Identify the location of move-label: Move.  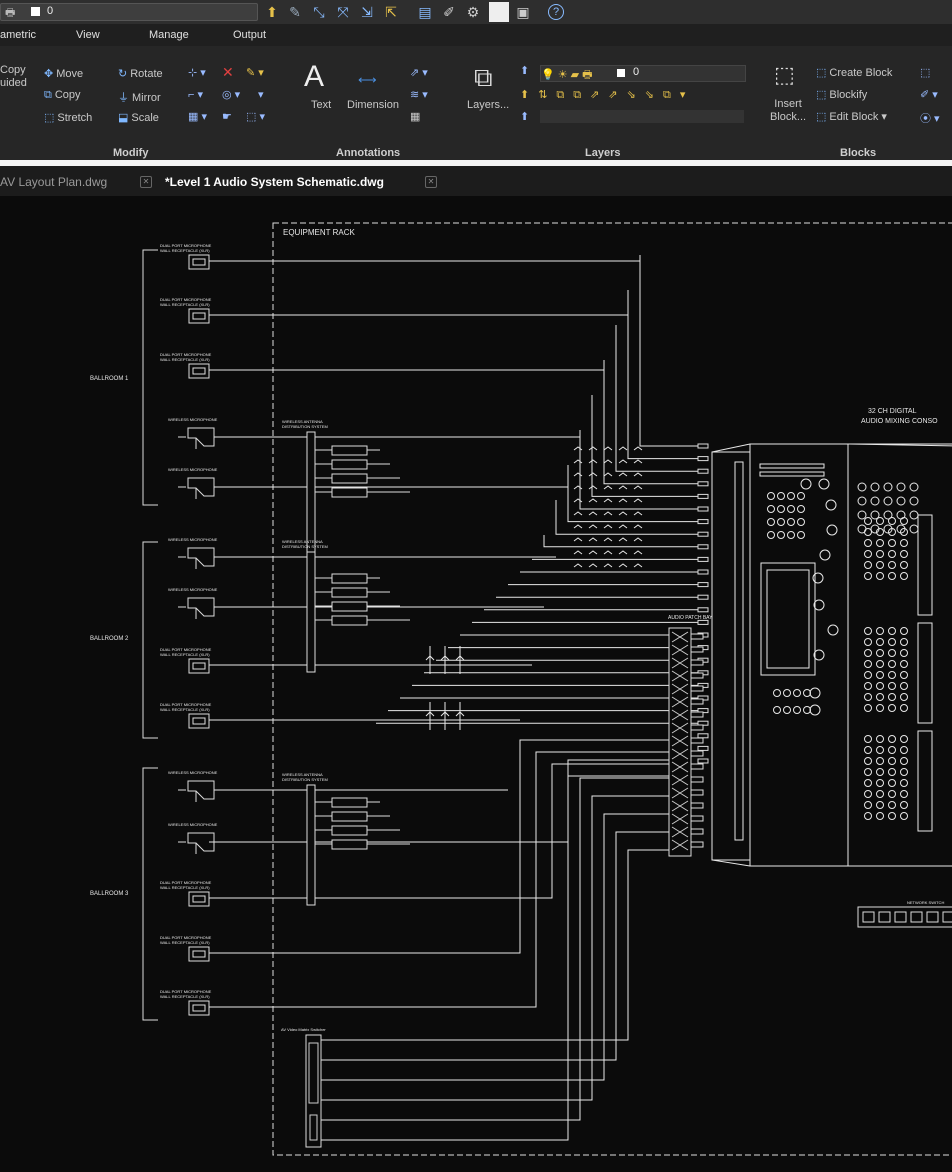
(70, 74).